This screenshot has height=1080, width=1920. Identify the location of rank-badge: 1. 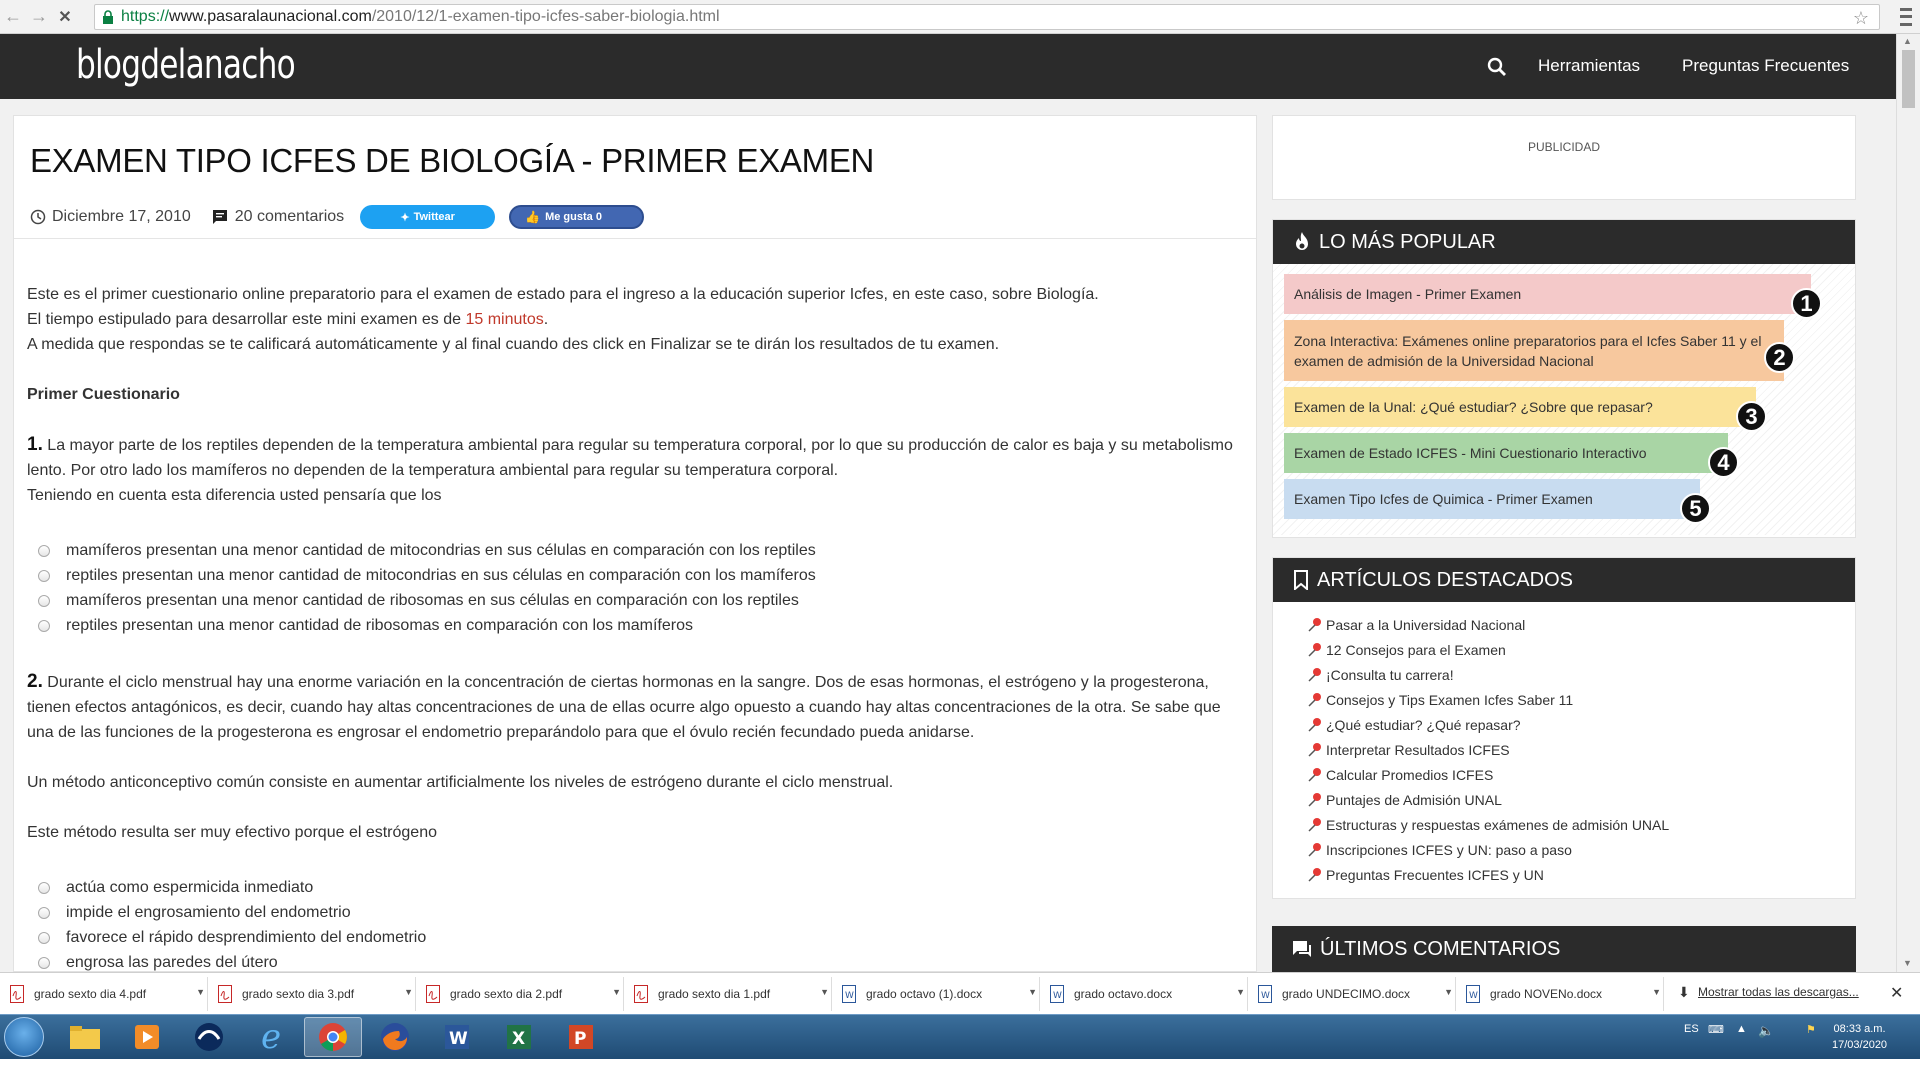
(1806, 303).